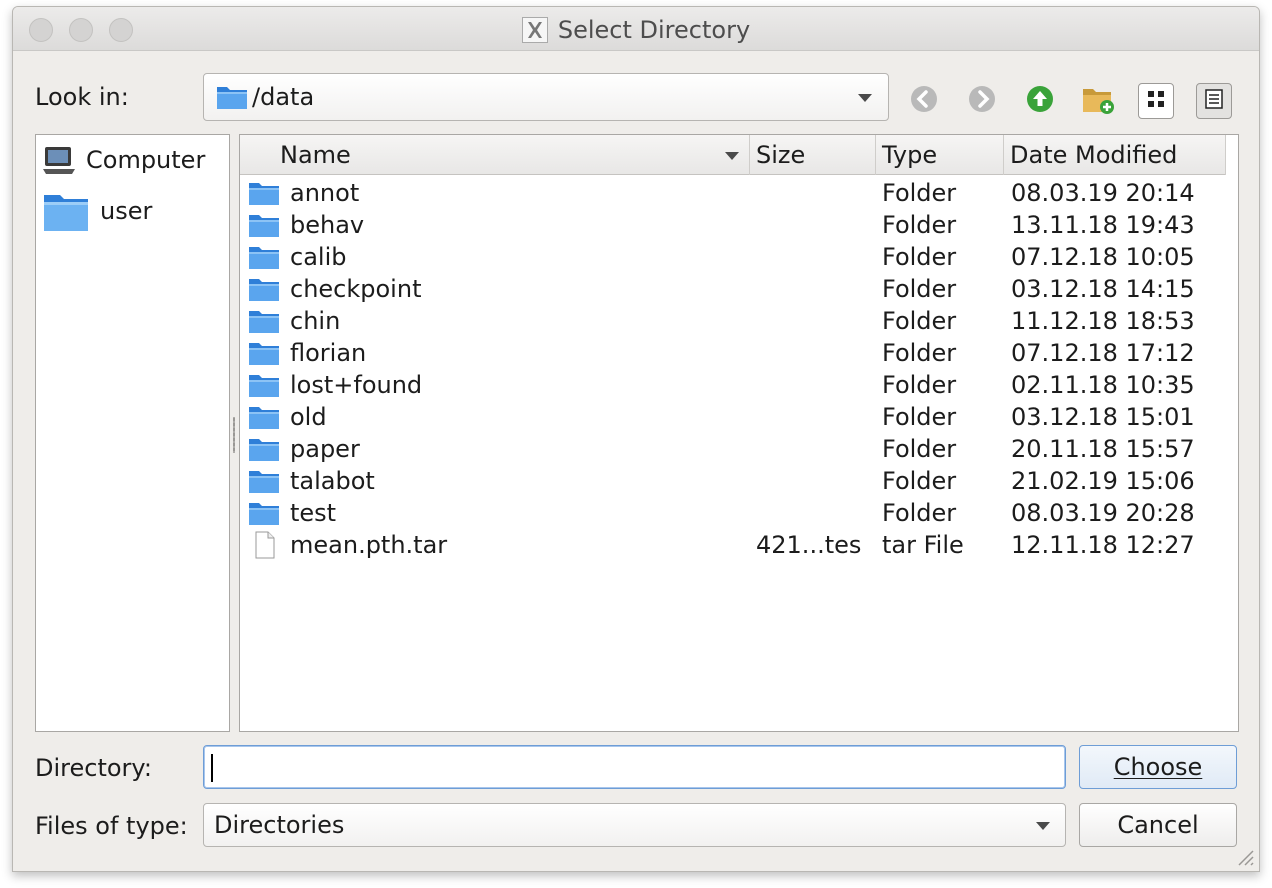 The width and height of the screenshot is (1272, 888). Describe the element at coordinates (923, 545) in the screenshot. I see `cell-type: tar File` at that location.